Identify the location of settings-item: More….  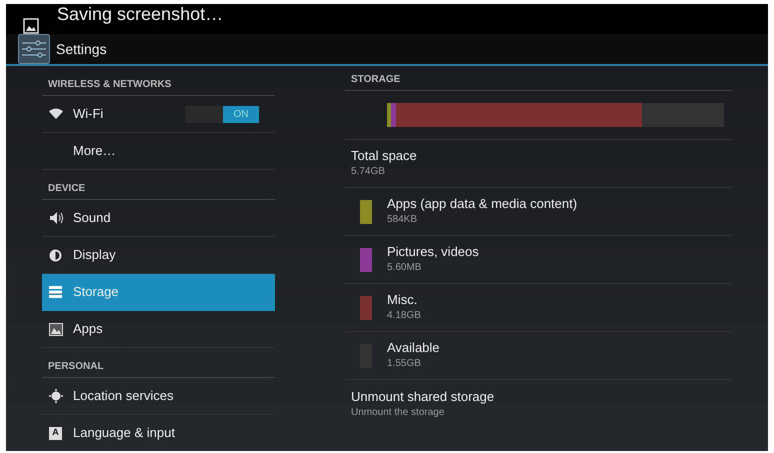
(158, 151).